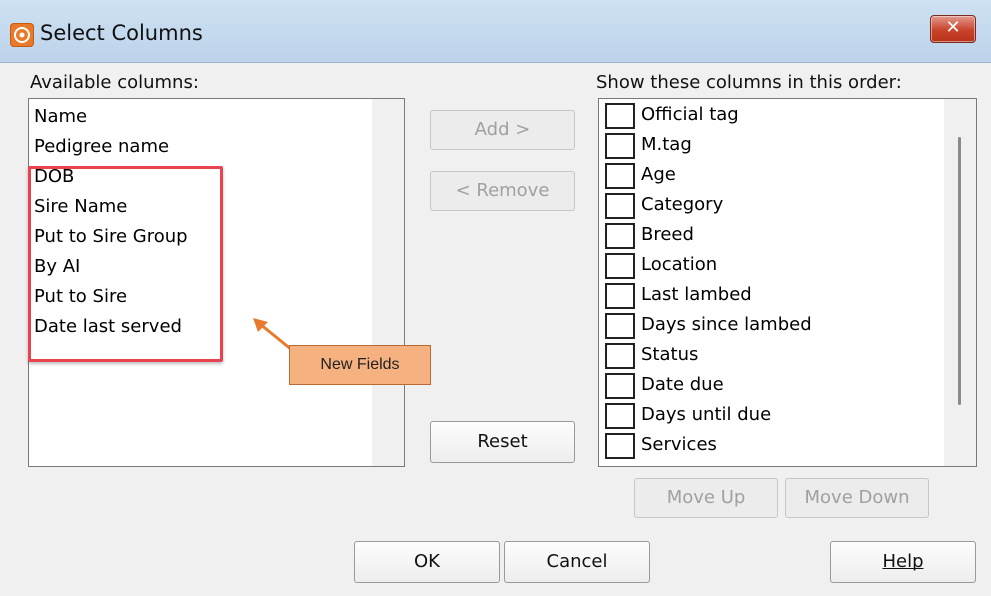 The image size is (991, 596). Describe the element at coordinates (101, 146) in the screenshot. I see `list-item: Pedigree name` at that location.